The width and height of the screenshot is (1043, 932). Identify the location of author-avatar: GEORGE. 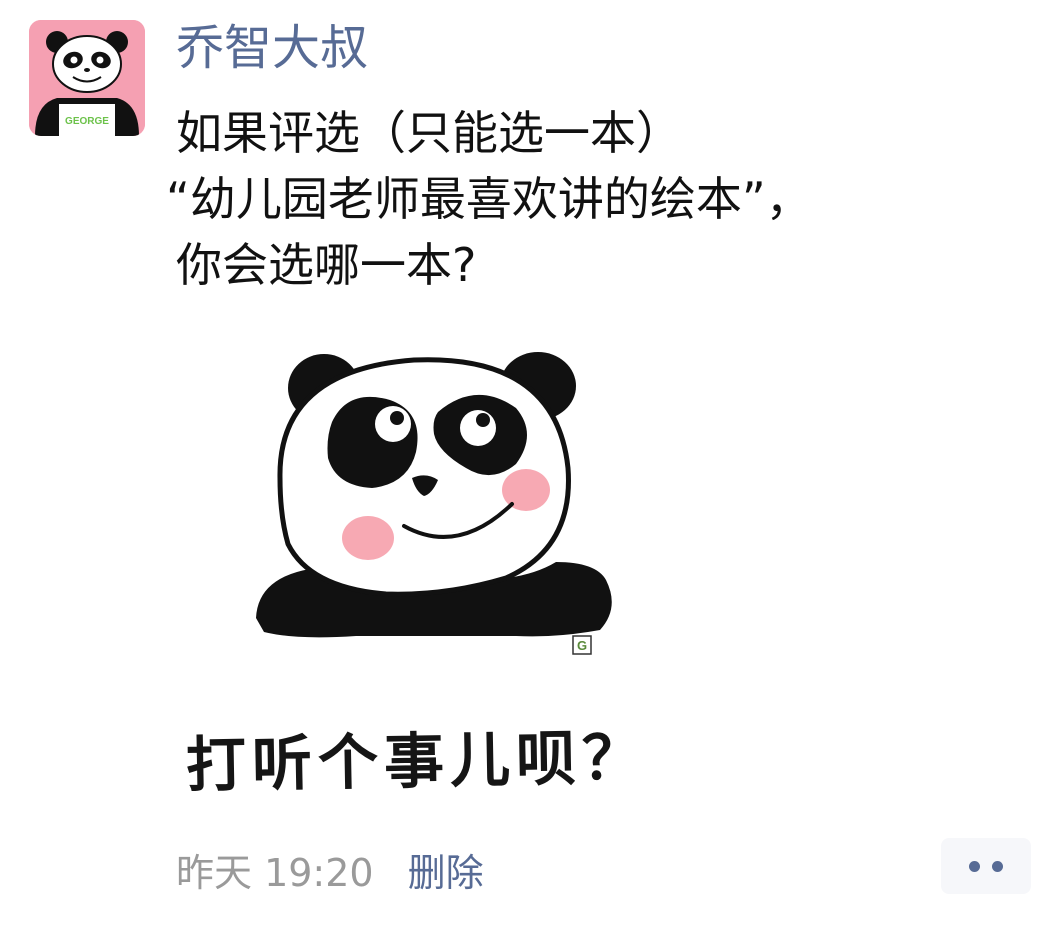
(87, 78).